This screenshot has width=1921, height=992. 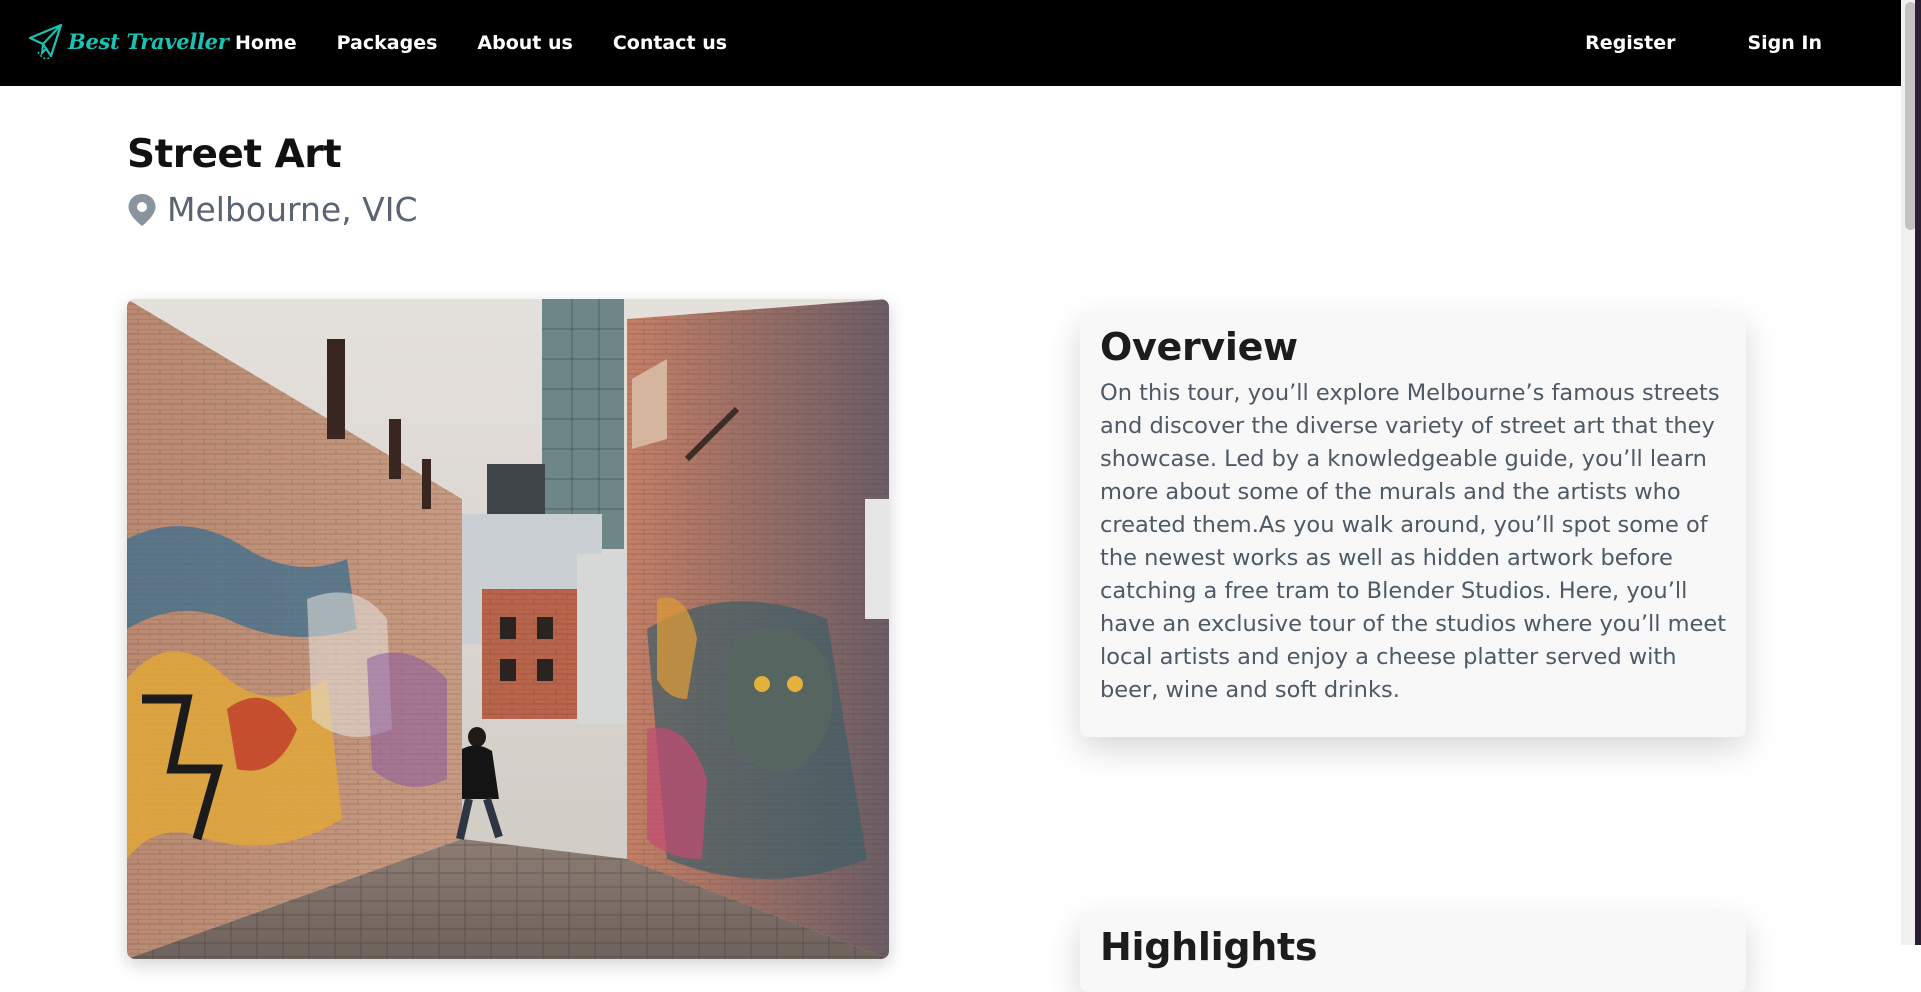 I want to click on auth-nav: Register Sign In, so click(x=1667, y=43).